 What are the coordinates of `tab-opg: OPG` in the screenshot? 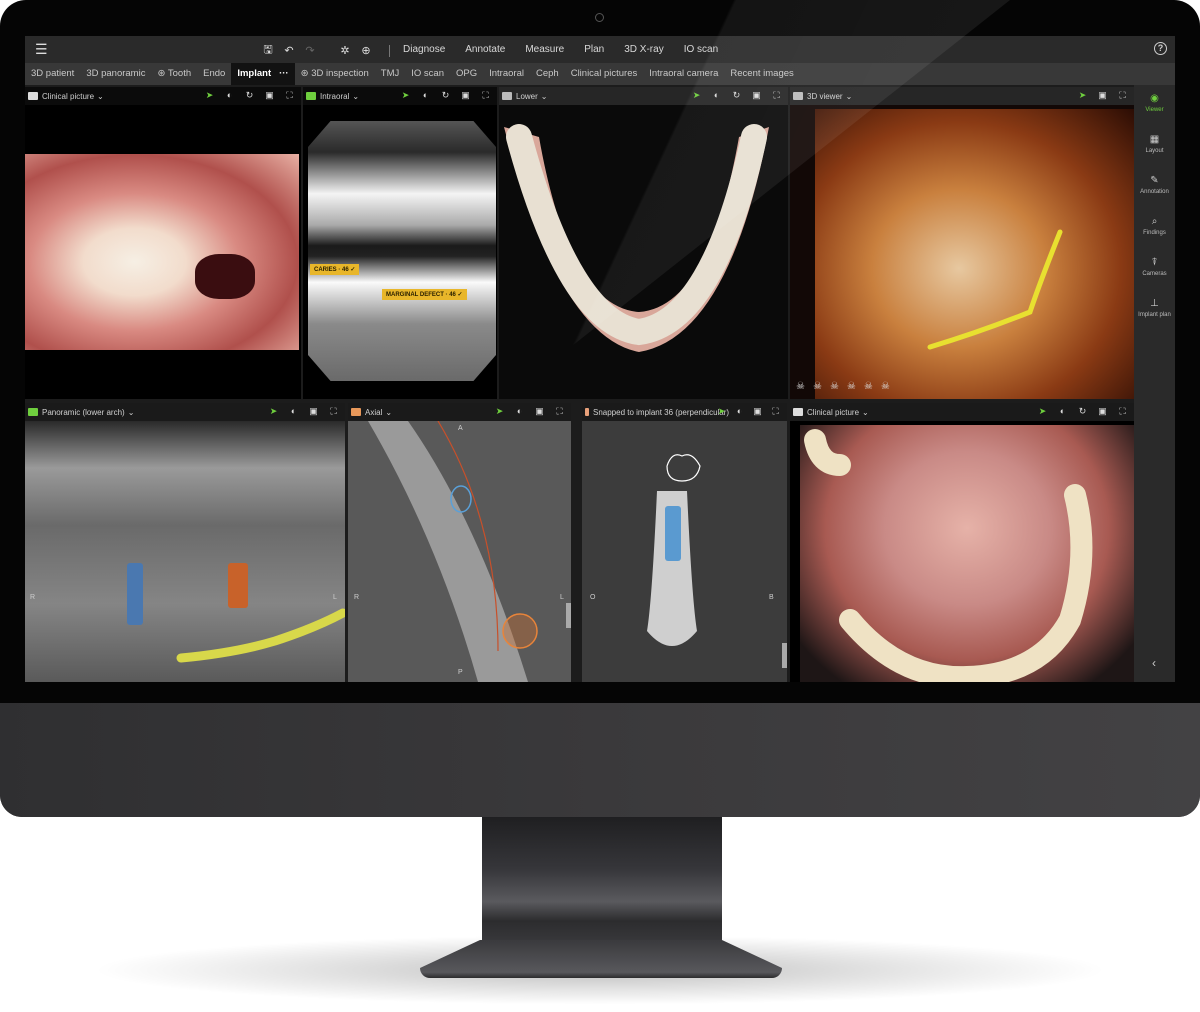 It's located at (466, 74).